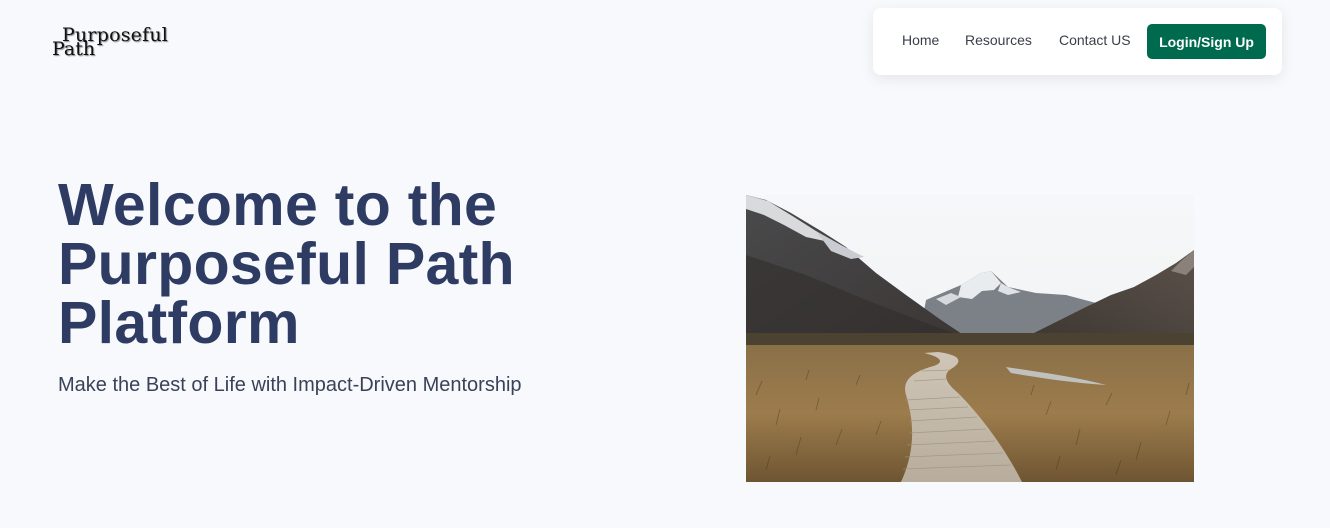  I want to click on logo-line-2: Path, so click(74, 49).